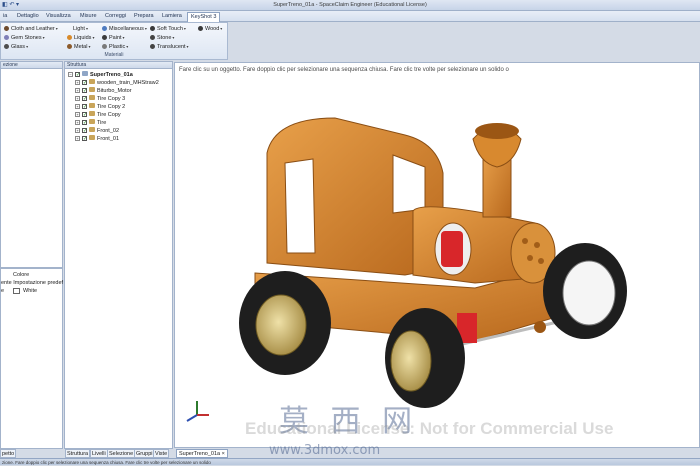 The height and width of the screenshot is (466, 700). Describe the element at coordinates (80, 38) in the screenshot. I see `material-liquids: Liquids▾` at that location.